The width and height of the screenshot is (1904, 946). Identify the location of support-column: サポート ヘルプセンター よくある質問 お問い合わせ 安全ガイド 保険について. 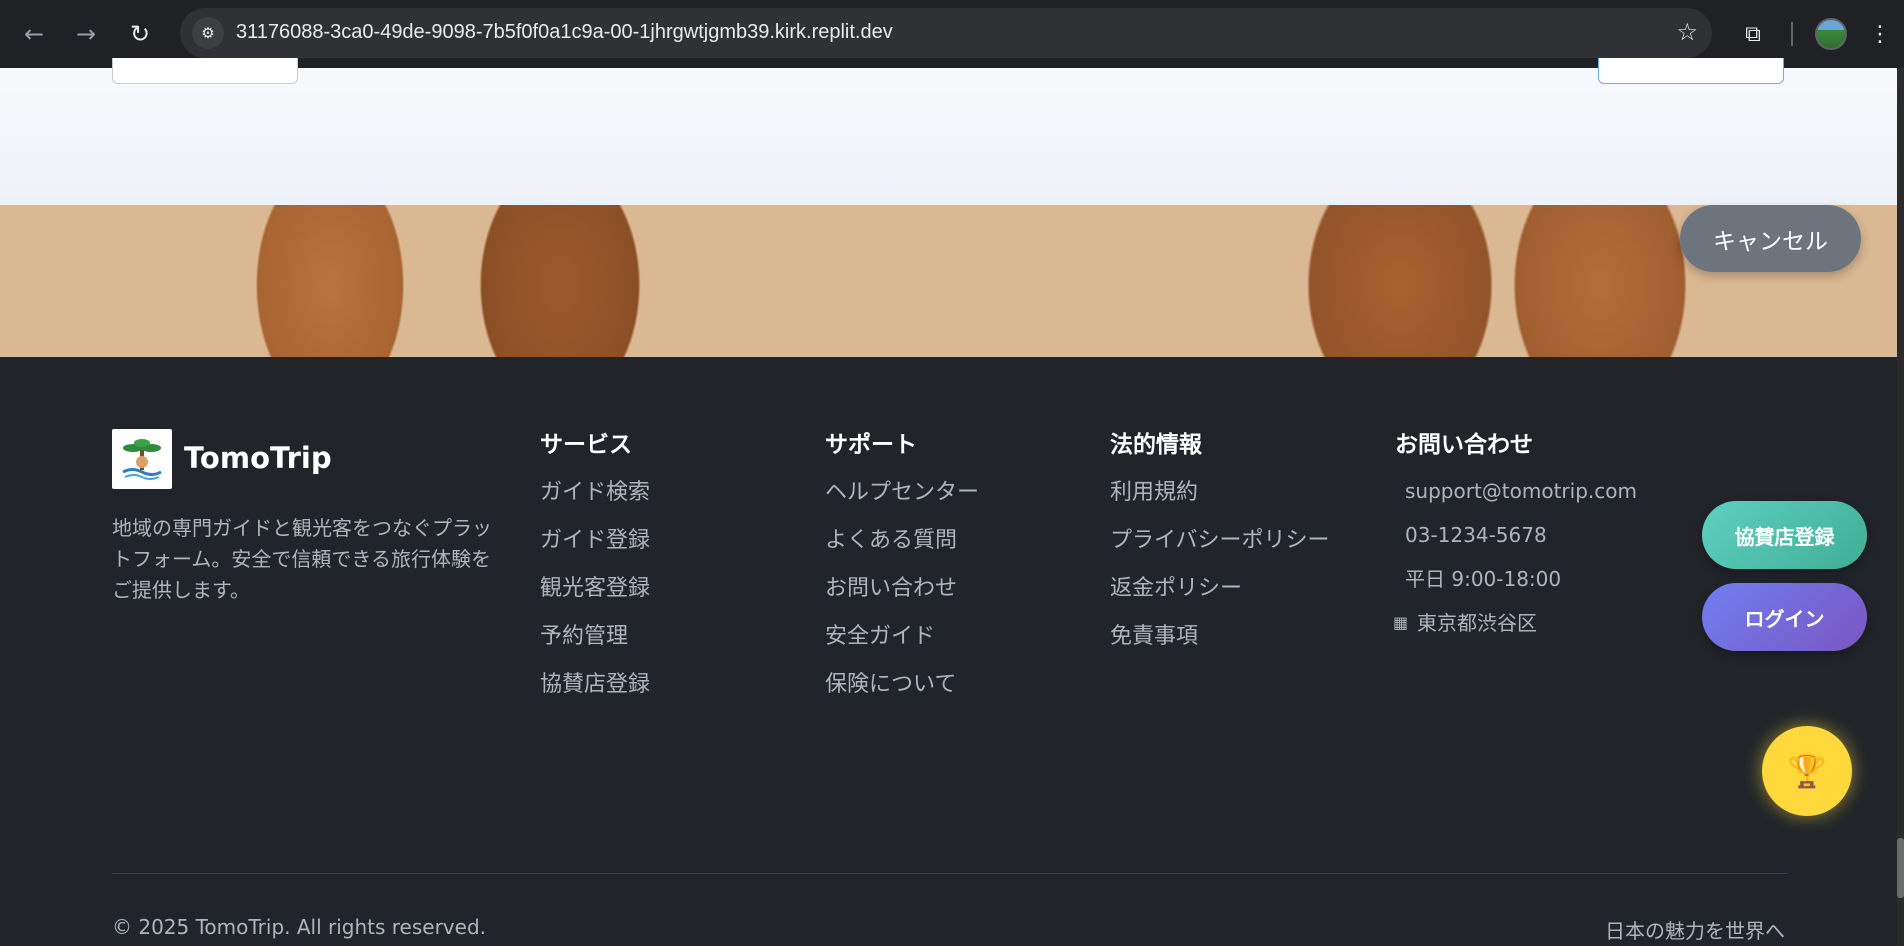
(902, 567).